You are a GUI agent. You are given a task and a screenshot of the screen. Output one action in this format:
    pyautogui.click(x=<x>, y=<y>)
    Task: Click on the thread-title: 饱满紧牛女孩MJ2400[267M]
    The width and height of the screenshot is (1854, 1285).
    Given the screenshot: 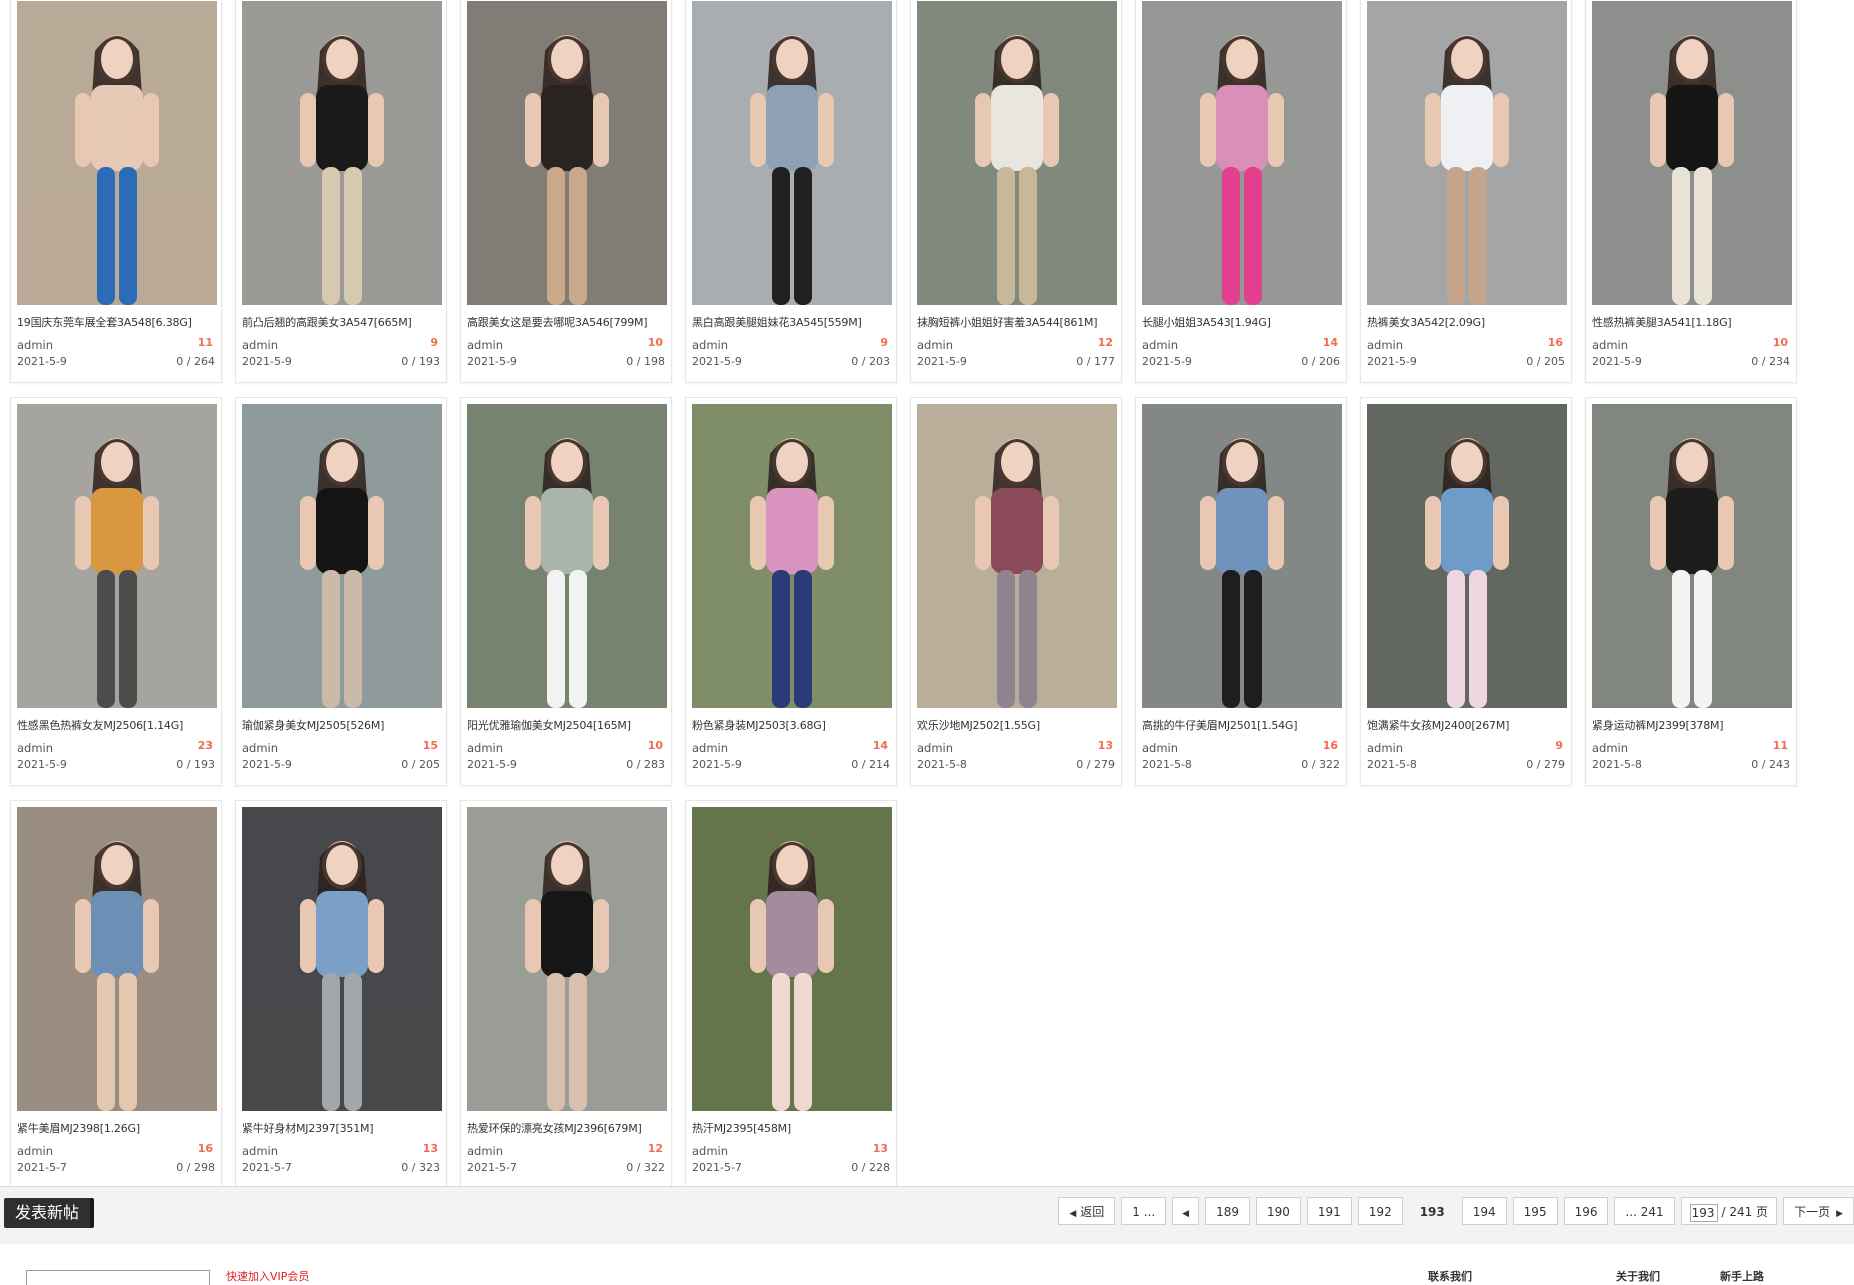 What is the action you would take?
    pyautogui.click(x=1469, y=725)
    